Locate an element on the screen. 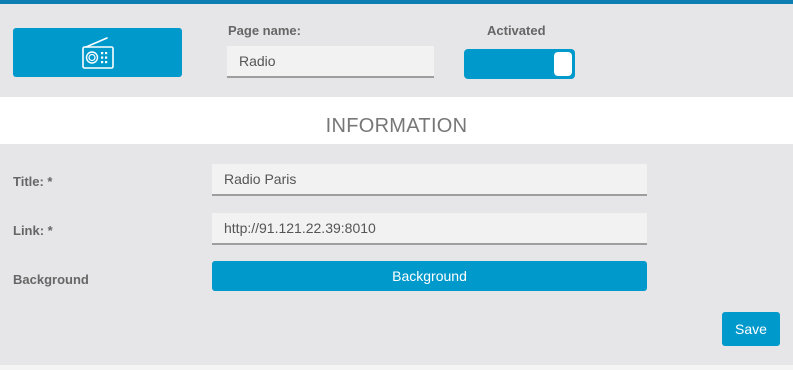 The width and height of the screenshot is (793, 370). page-name-label: Page name: is located at coordinates (264, 30).